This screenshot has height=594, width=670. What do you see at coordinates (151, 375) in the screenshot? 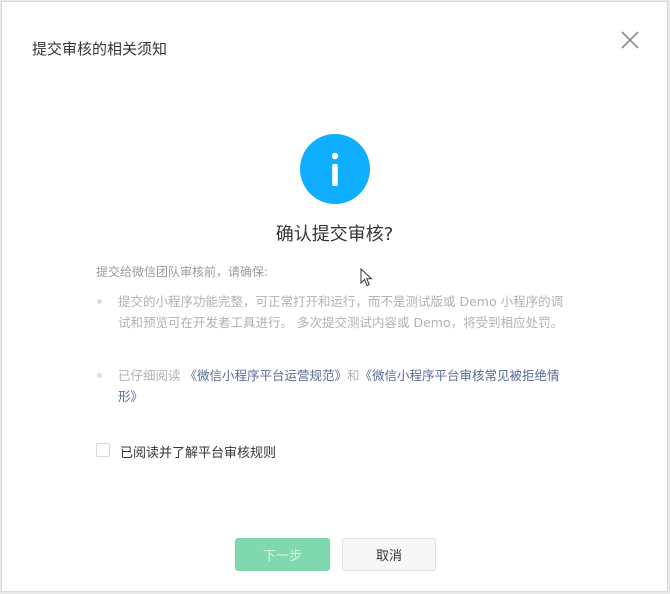
I see `rules-prefix: 已仔细阅读` at bounding box center [151, 375].